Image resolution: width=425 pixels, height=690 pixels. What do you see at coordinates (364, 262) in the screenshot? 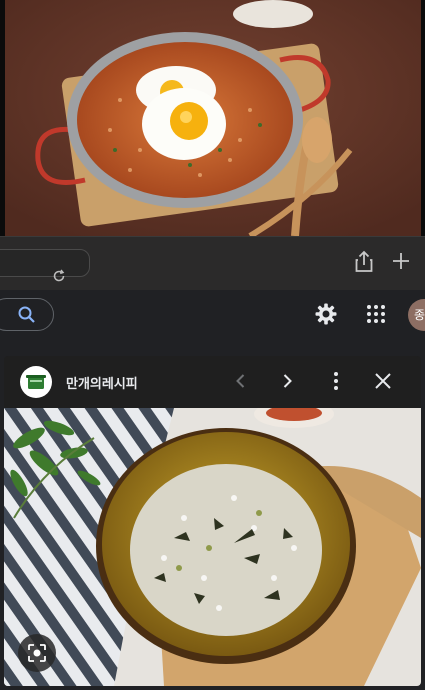
I see `share-icon` at bounding box center [364, 262].